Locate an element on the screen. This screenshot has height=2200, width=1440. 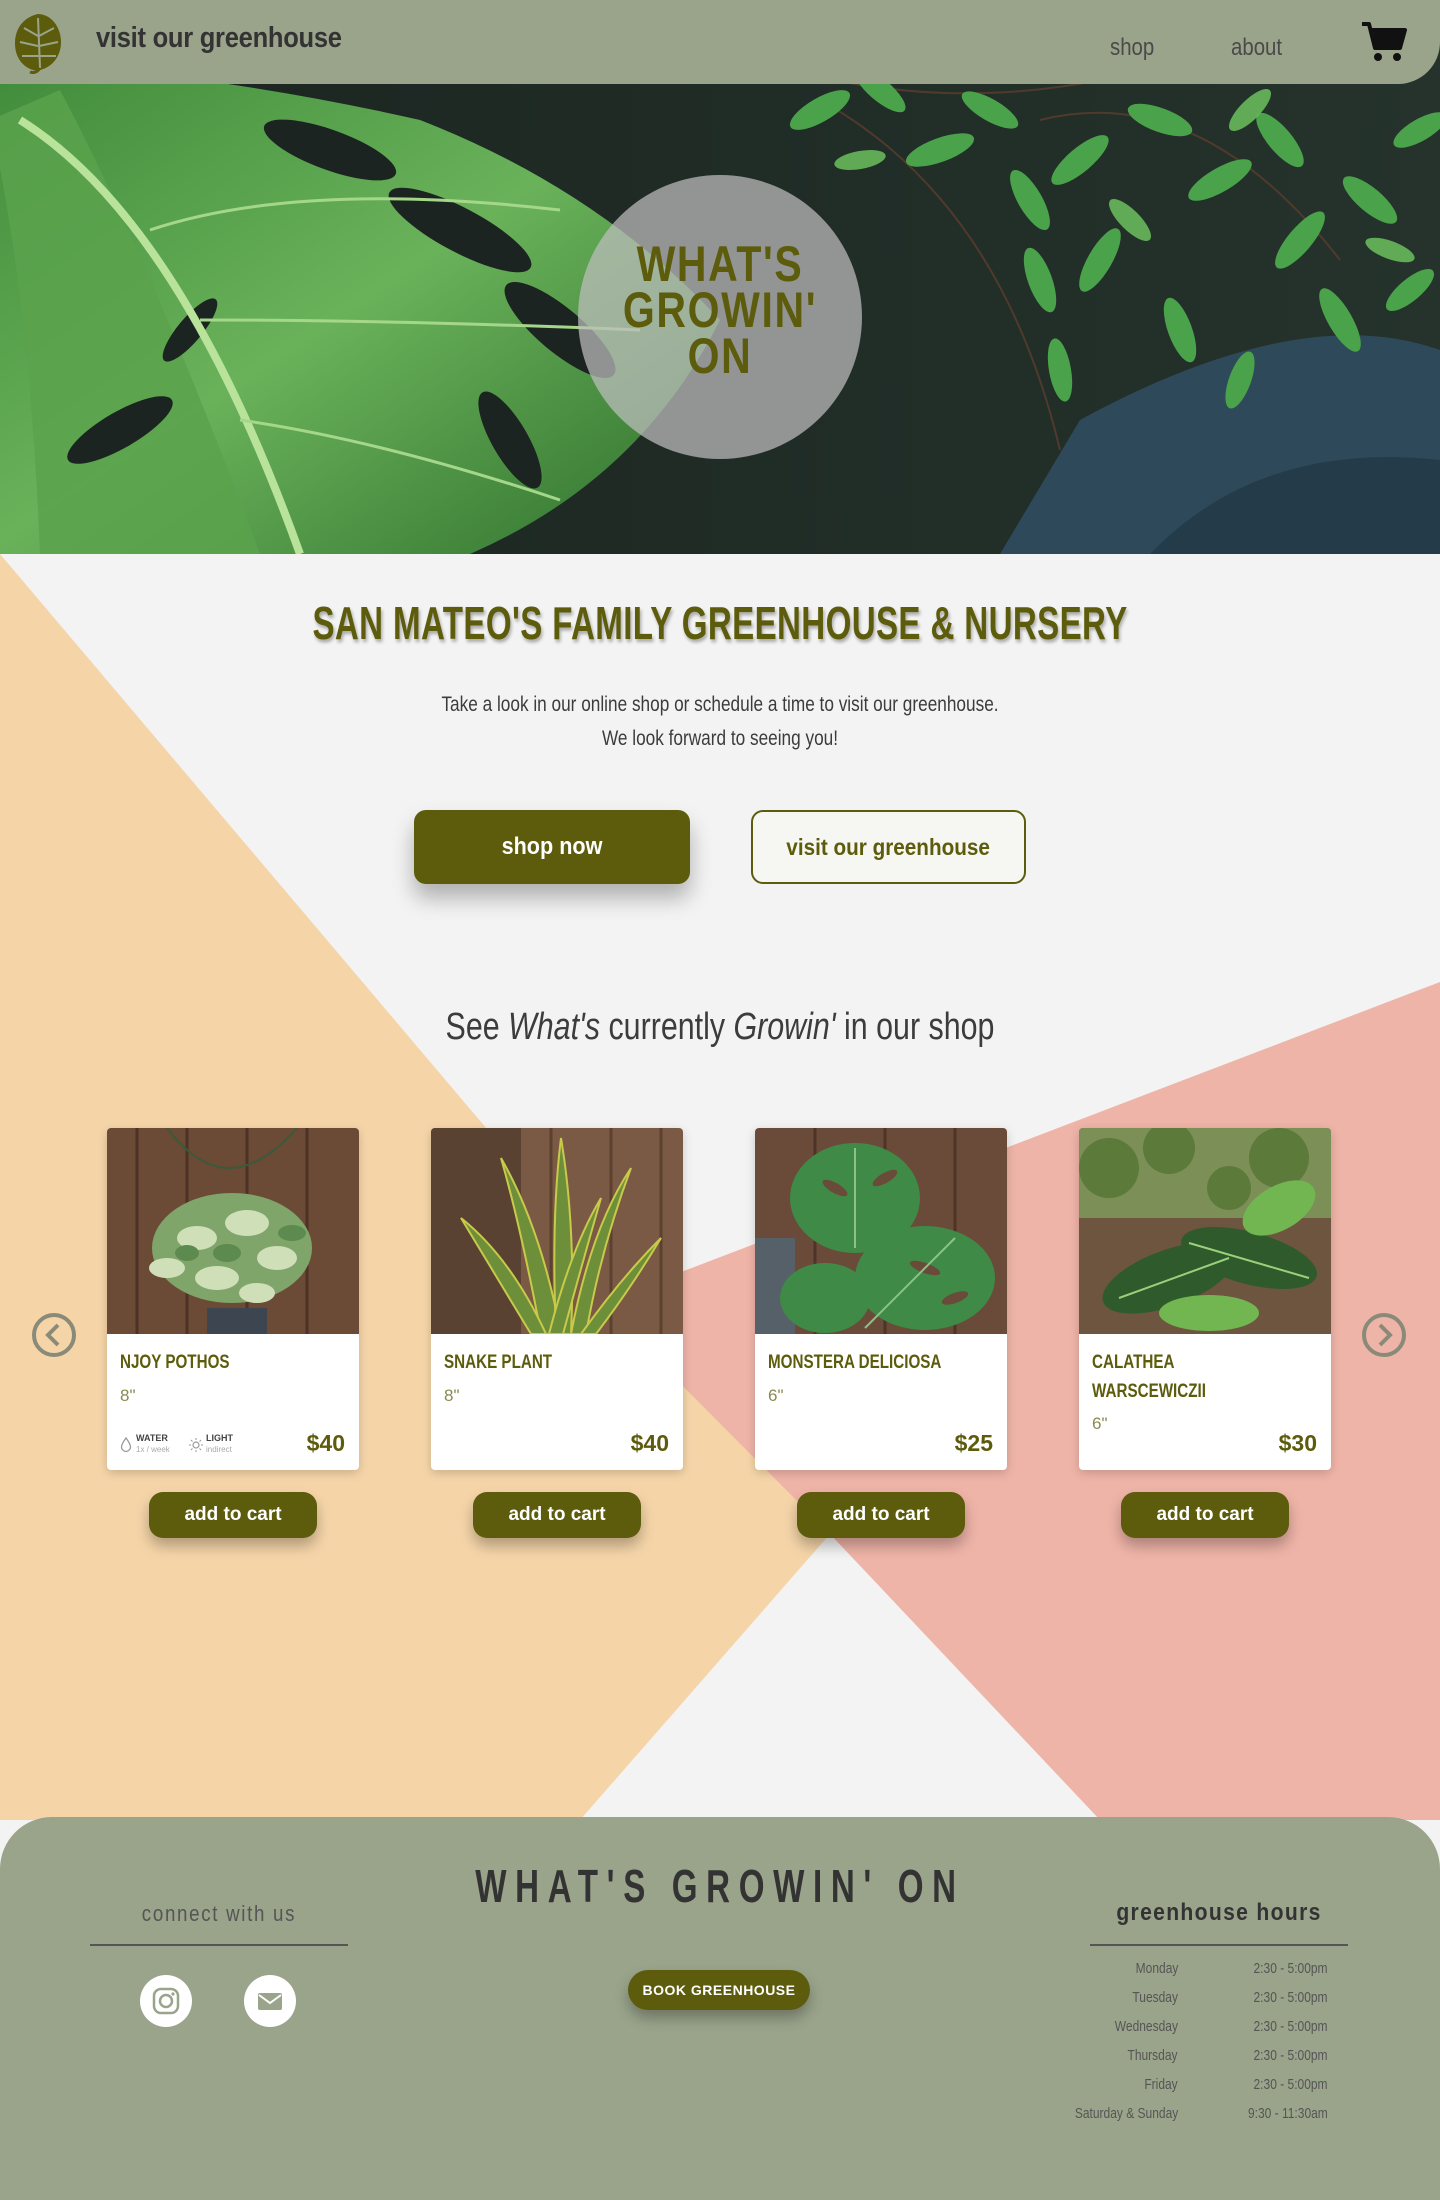
shop-now-label: shop now is located at coordinates (552, 846).